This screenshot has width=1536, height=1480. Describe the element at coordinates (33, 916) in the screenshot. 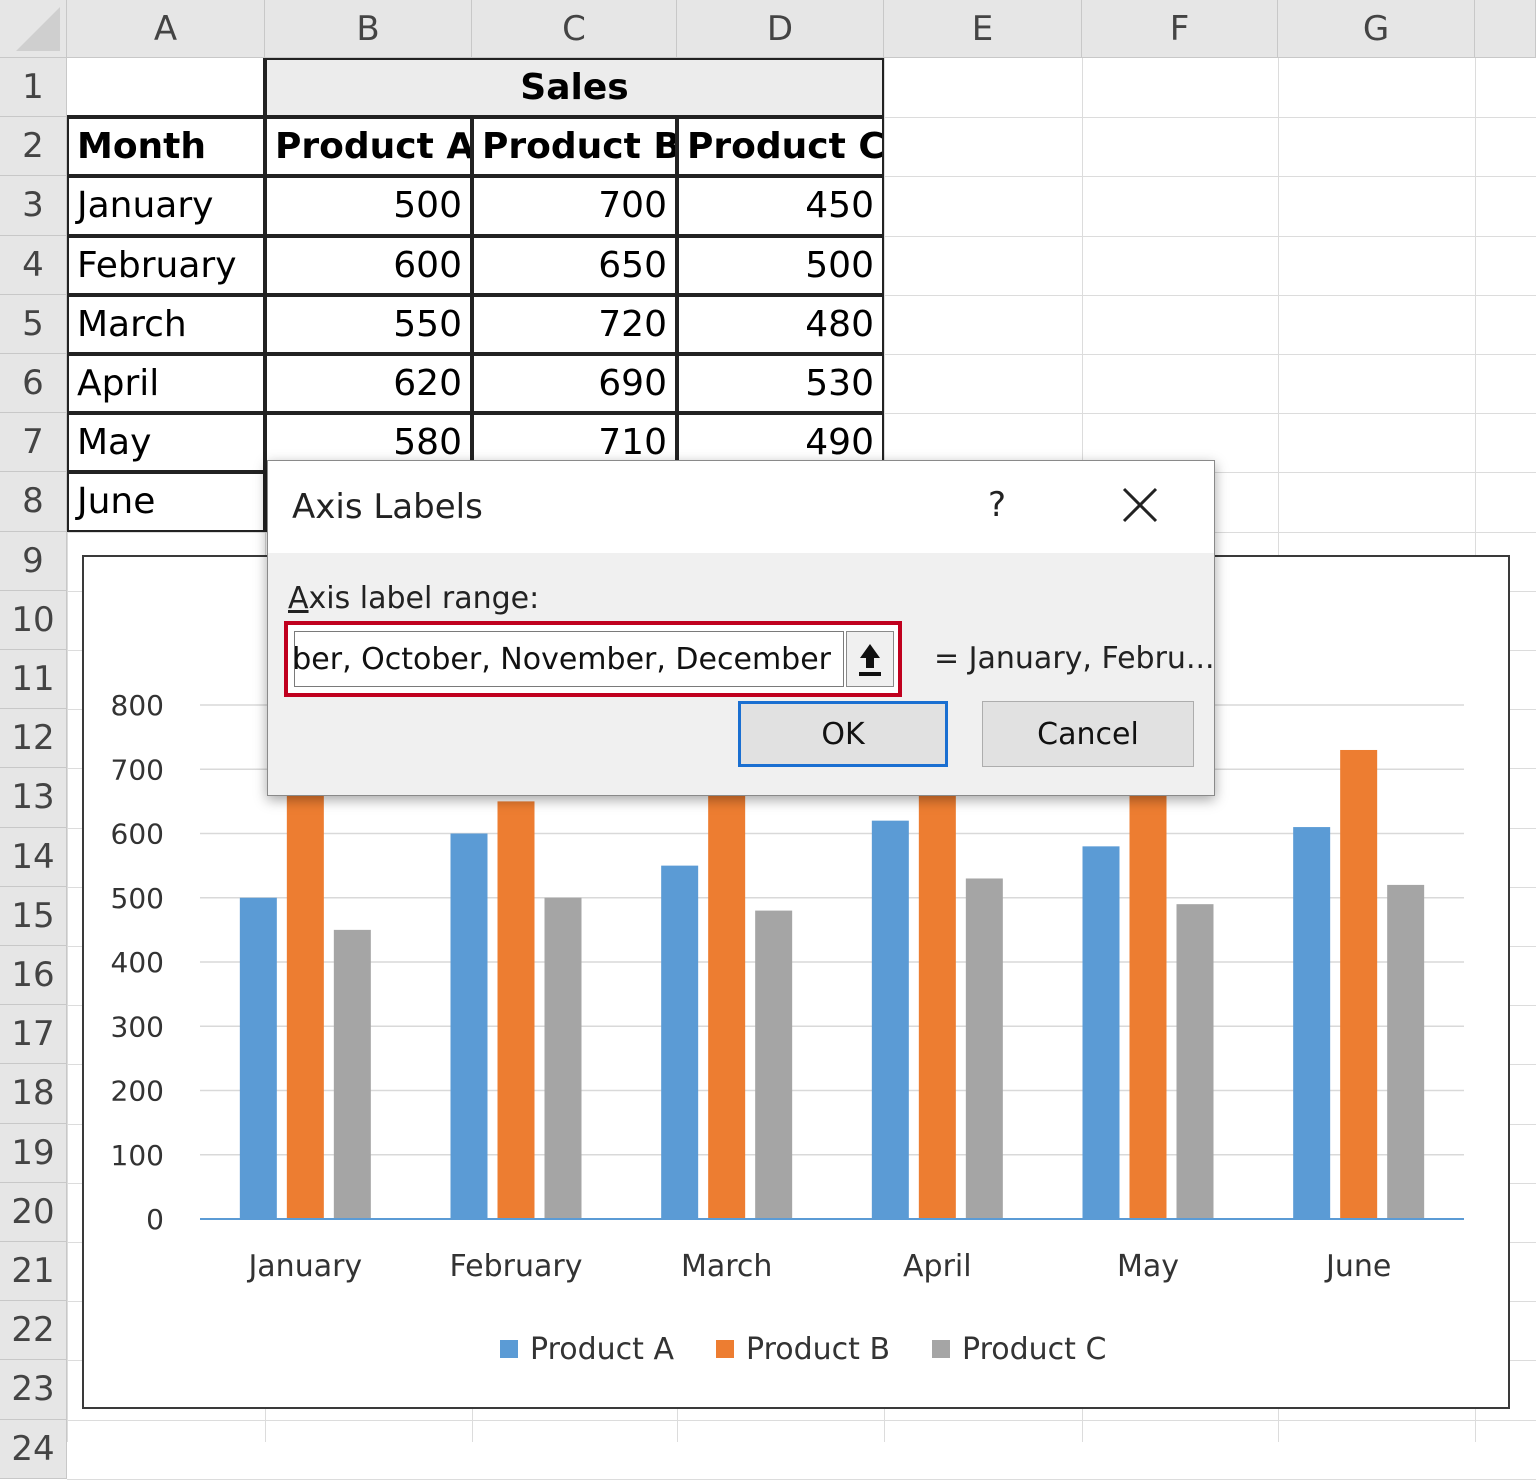

I see `row-header-15: 15` at that location.